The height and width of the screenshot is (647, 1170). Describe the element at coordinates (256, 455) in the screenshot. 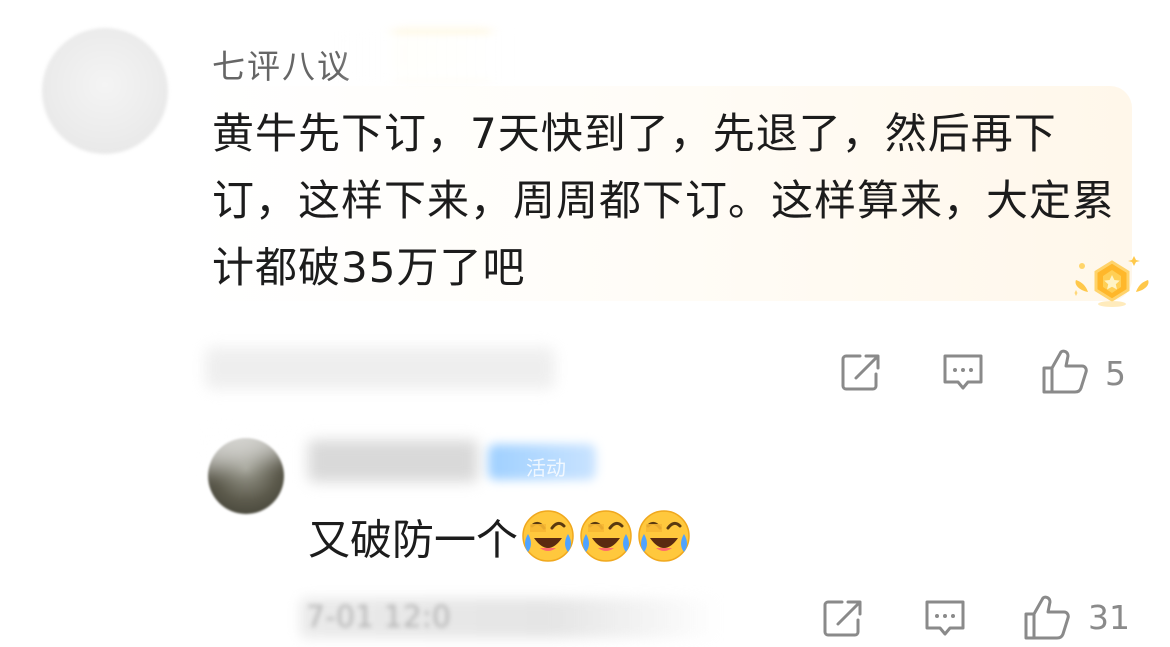

I see `avatar-redaction` at that location.